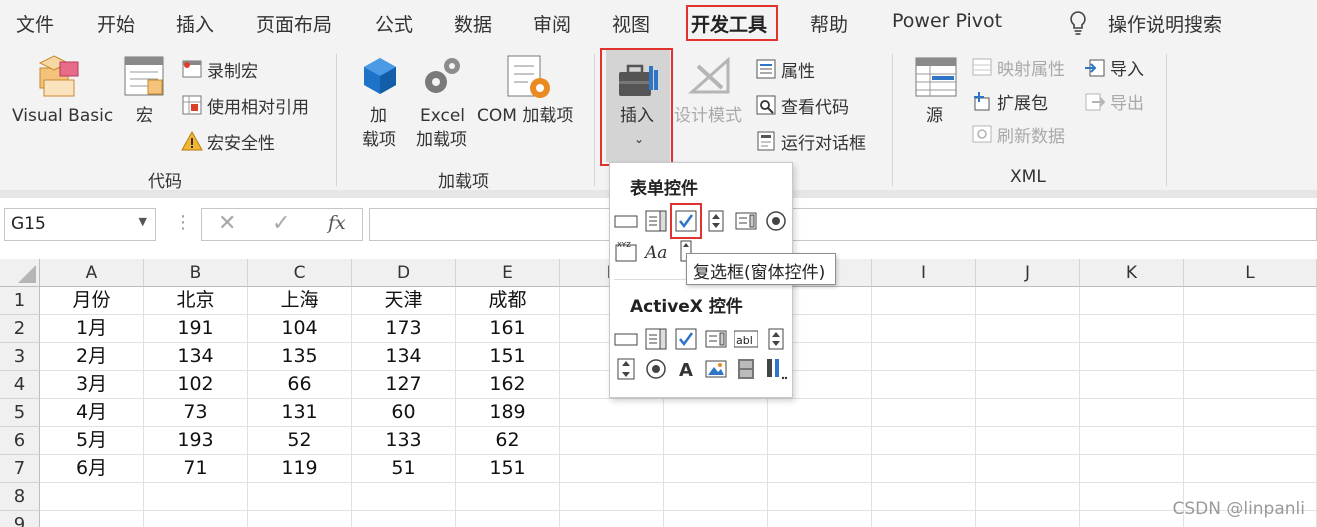  Describe the element at coordinates (145, 77) in the screenshot. I see `macros-icon` at that location.